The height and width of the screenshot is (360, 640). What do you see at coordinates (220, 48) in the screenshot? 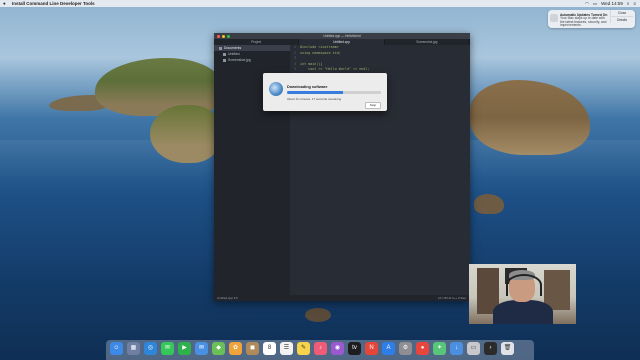
I see `folder-icon` at bounding box center [220, 48].